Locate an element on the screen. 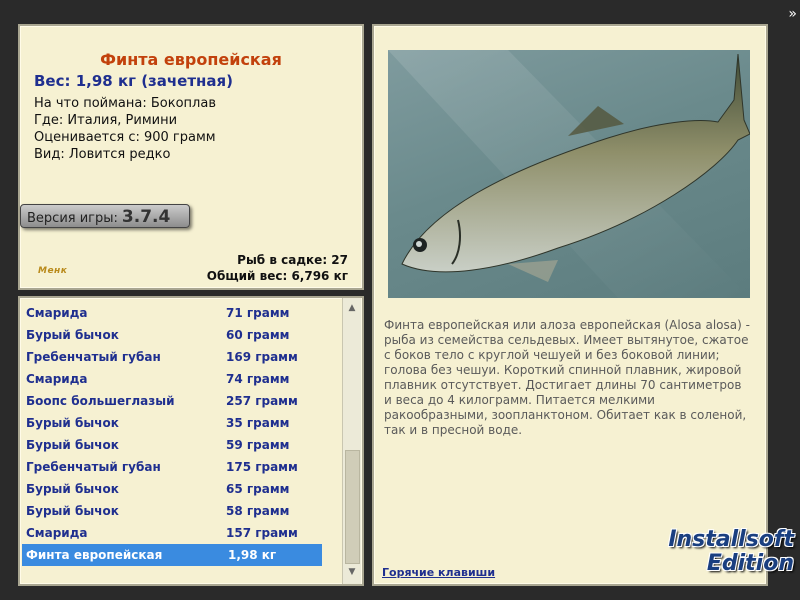 The height and width of the screenshot is (600, 800). catch-row: Гребенчатый губан 175 грамм is located at coordinates (181, 467).